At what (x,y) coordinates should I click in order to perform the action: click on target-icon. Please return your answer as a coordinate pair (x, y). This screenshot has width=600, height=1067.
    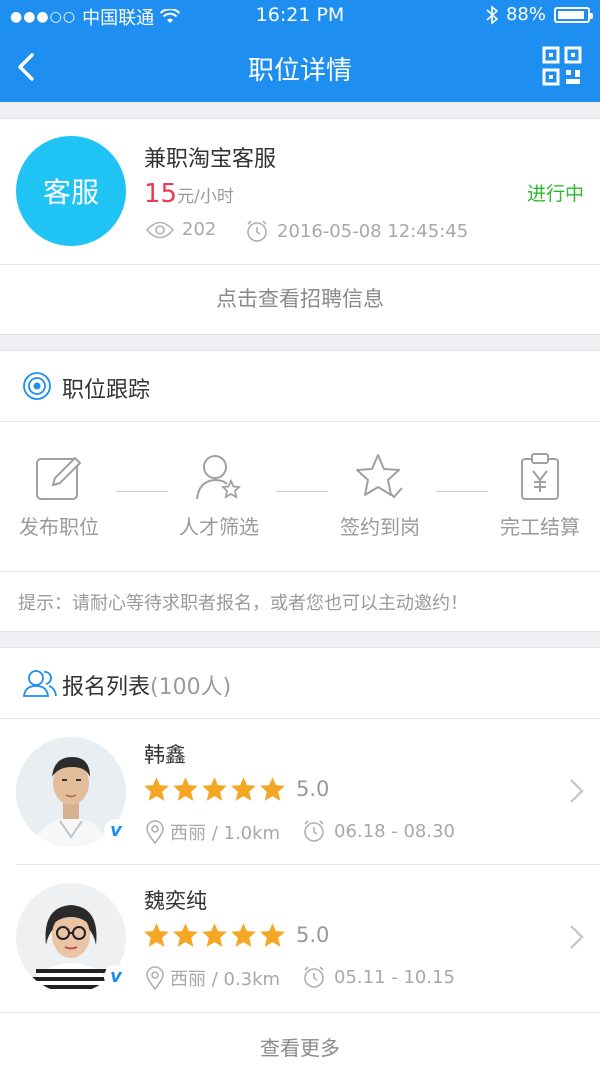
    Looking at the image, I should click on (37, 386).